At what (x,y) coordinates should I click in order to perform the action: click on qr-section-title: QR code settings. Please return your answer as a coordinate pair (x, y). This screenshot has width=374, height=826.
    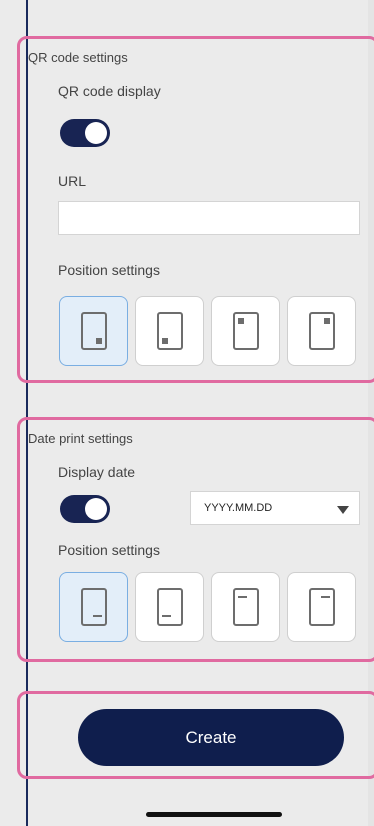
    Looking at the image, I should click on (78, 57).